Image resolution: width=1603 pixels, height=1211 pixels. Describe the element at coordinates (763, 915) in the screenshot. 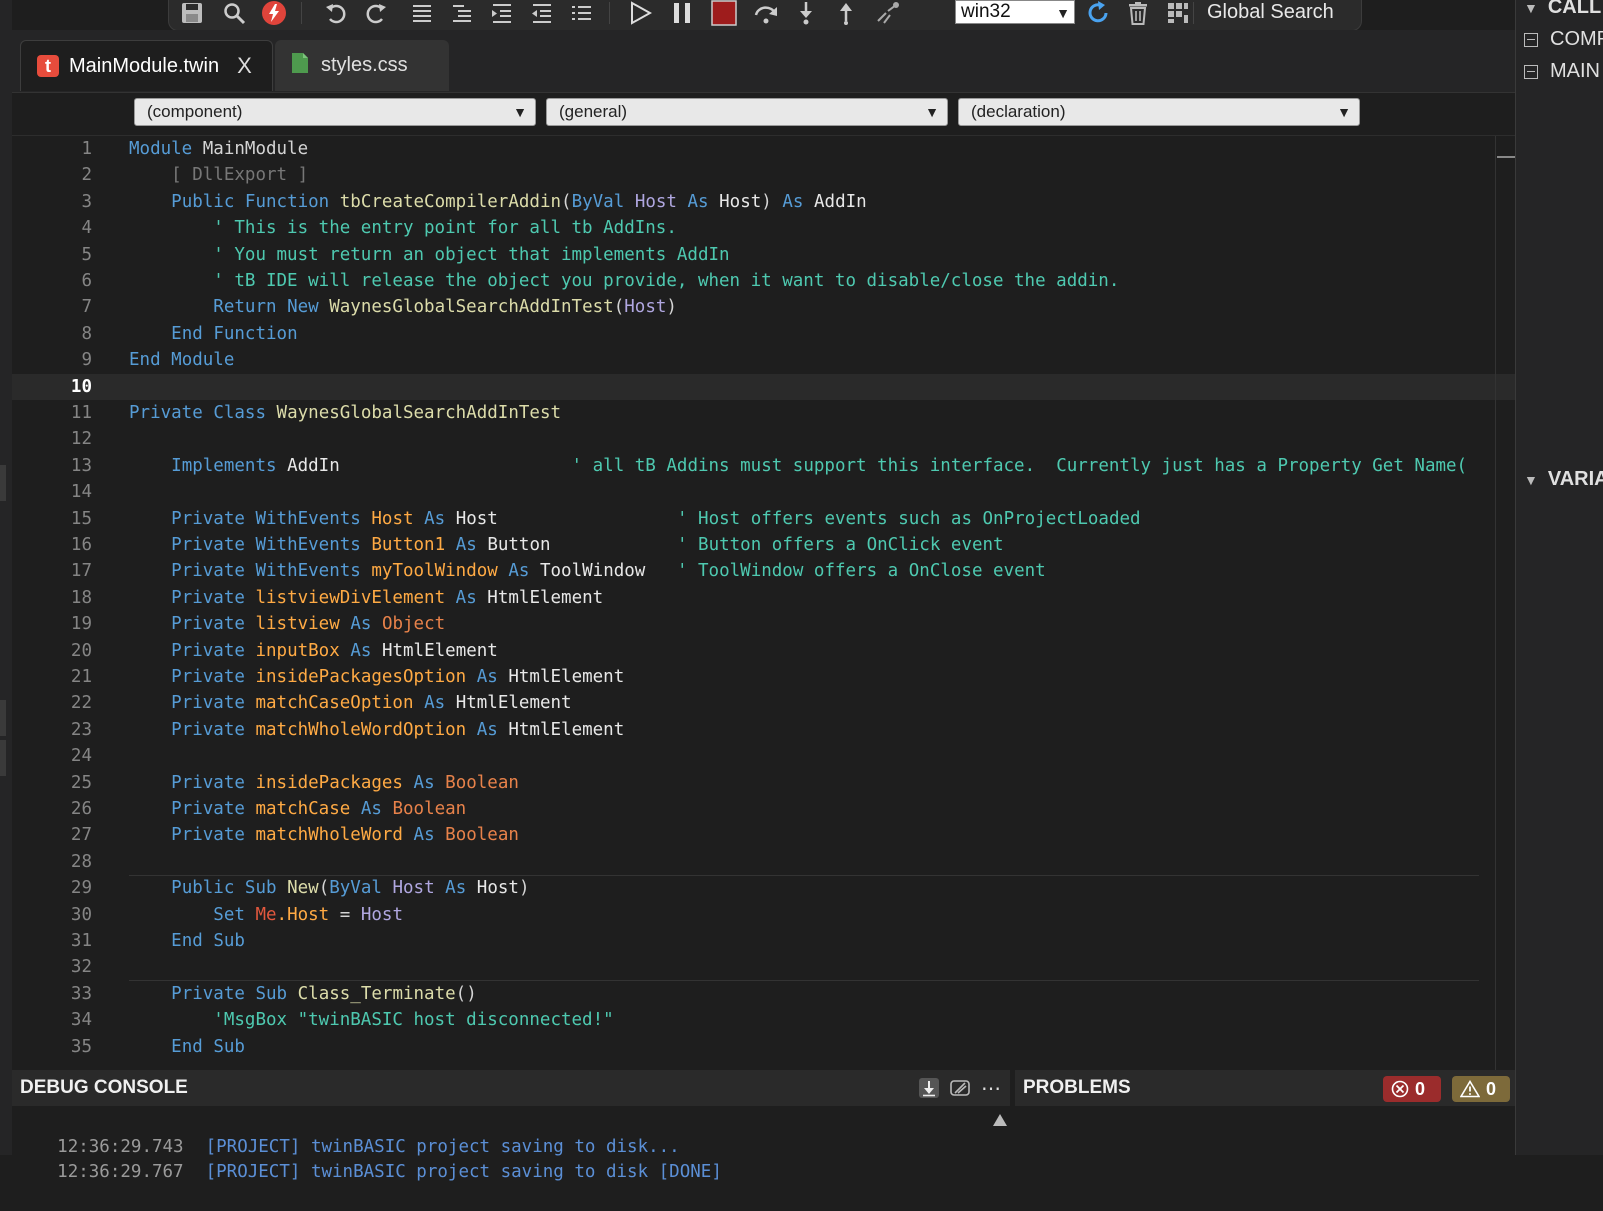

I see `code-line: 30 Set Me.Host = Host` at that location.